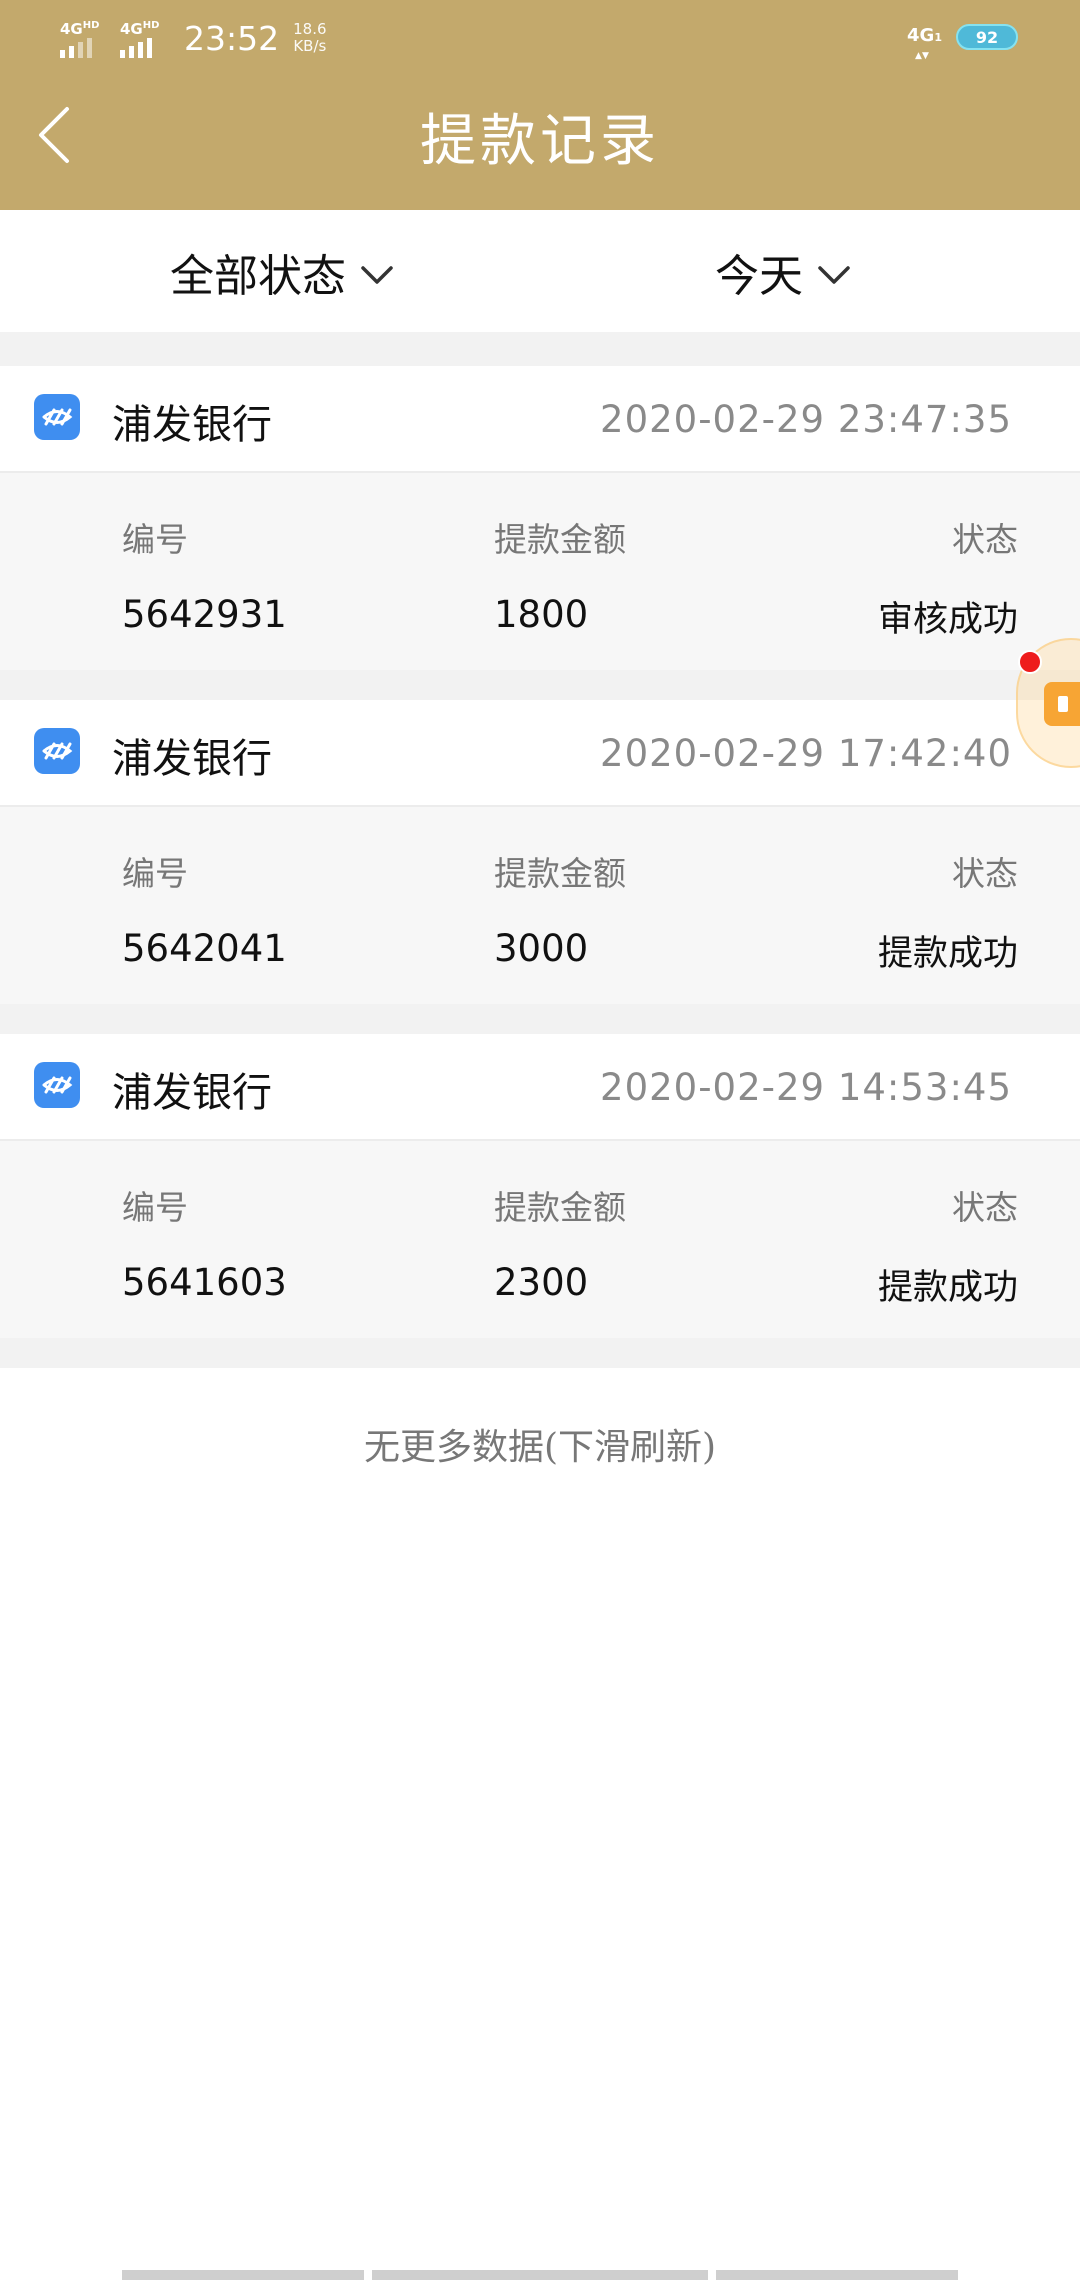 This screenshot has height=2280, width=1080. I want to click on status-bar-left: 4GHD 4GHD 23:52 18.6 KB/s, so click(192, 38).